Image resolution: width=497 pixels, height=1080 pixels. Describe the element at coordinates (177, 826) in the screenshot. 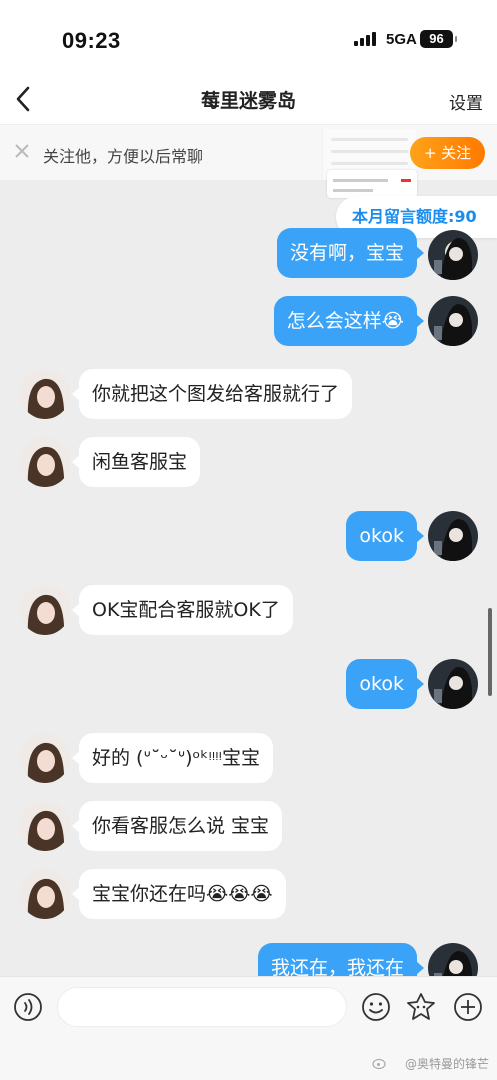

I see `message-bubble-received: 你看客服怎么说 宝宝` at that location.